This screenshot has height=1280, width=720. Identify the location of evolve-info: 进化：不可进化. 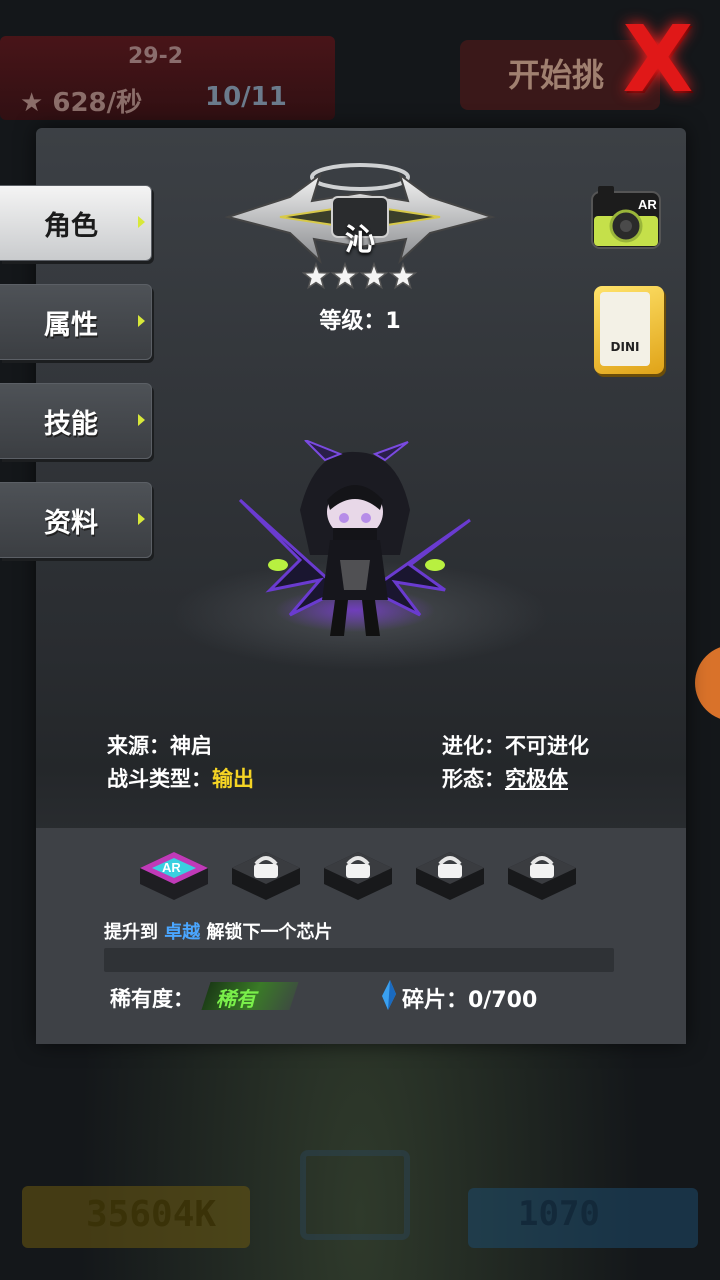
(515, 745).